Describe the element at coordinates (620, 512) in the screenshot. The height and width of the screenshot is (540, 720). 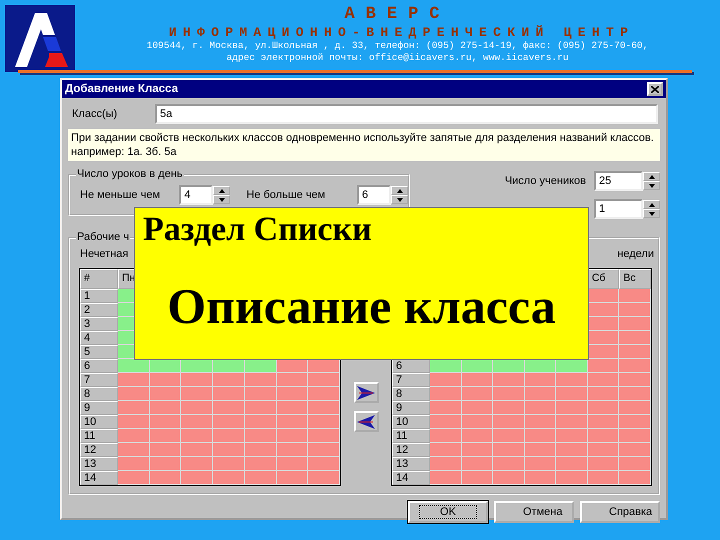
I see `dialog-button: Справка` at that location.